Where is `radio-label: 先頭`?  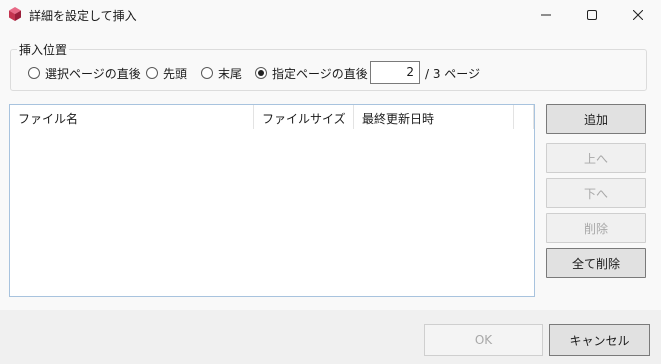
radio-label: 先頭 is located at coordinates (175, 73).